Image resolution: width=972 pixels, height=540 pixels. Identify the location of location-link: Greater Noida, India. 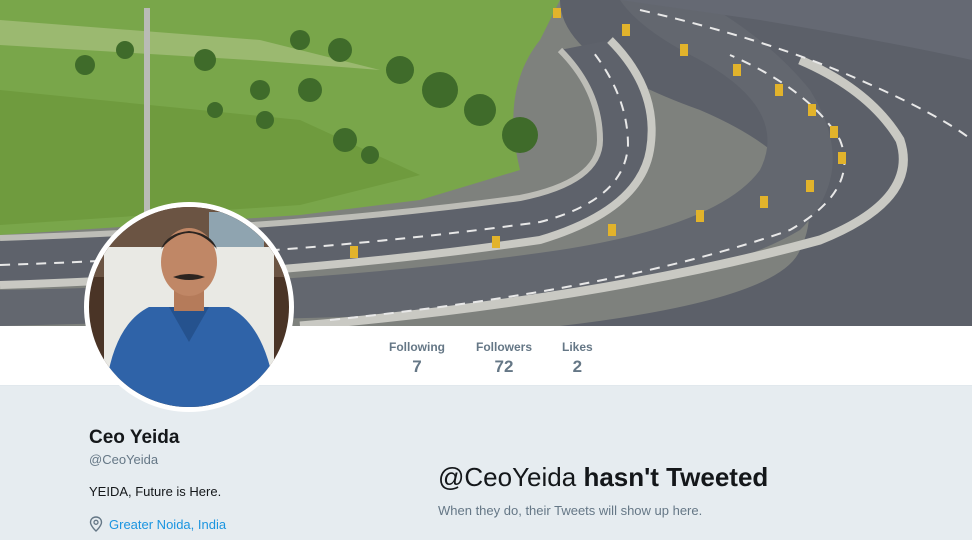
(167, 524).